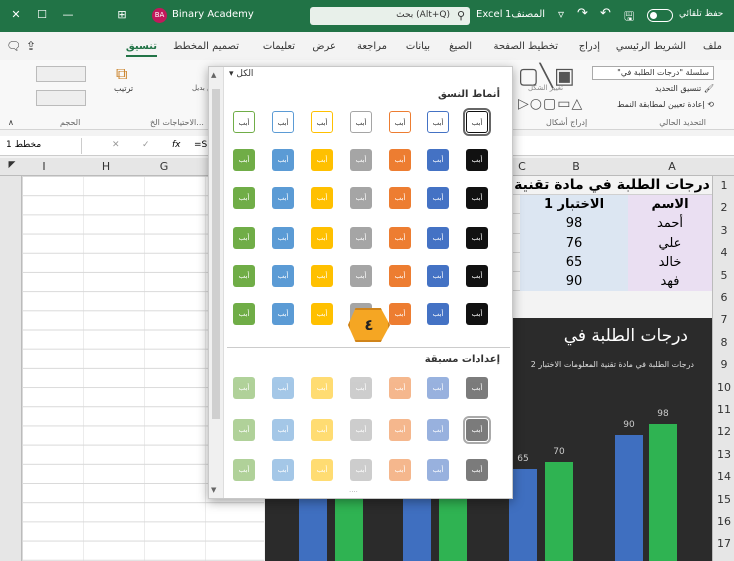  I want to click on chart-title: درجات الطلبة في, so click(626, 336).